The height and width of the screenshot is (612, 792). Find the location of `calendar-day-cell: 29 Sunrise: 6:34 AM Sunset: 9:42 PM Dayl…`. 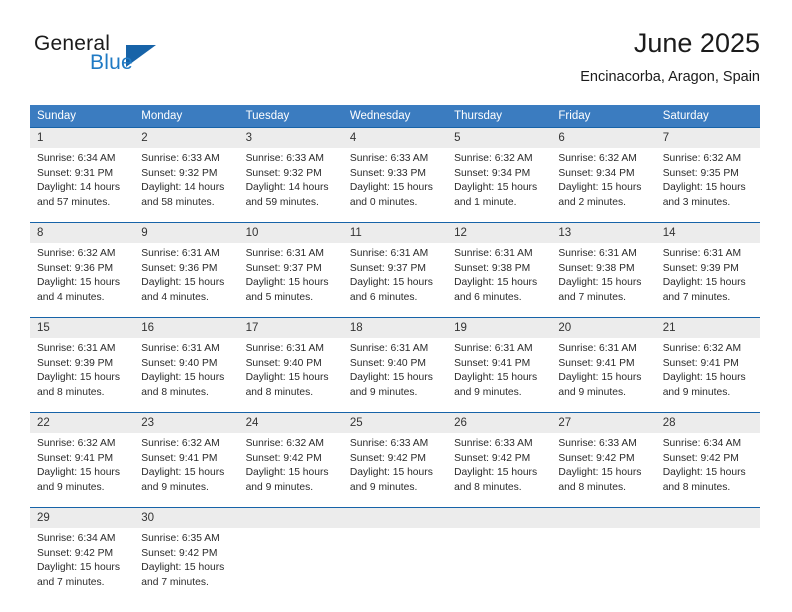

calendar-day-cell: 29 Sunrise: 6:34 AM Sunset: 9:42 PM Dayl… is located at coordinates (82, 554).